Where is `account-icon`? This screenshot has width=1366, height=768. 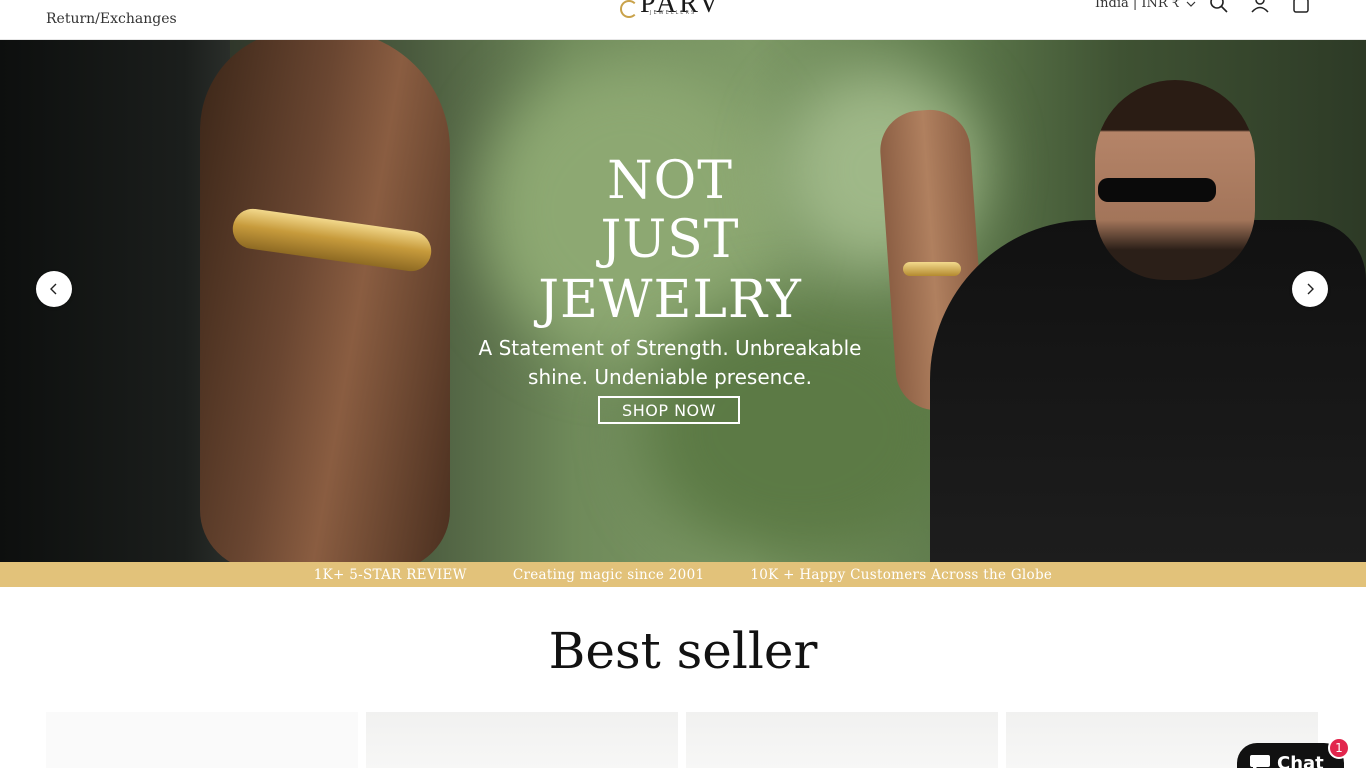 account-icon is located at coordinates (1260, 7).